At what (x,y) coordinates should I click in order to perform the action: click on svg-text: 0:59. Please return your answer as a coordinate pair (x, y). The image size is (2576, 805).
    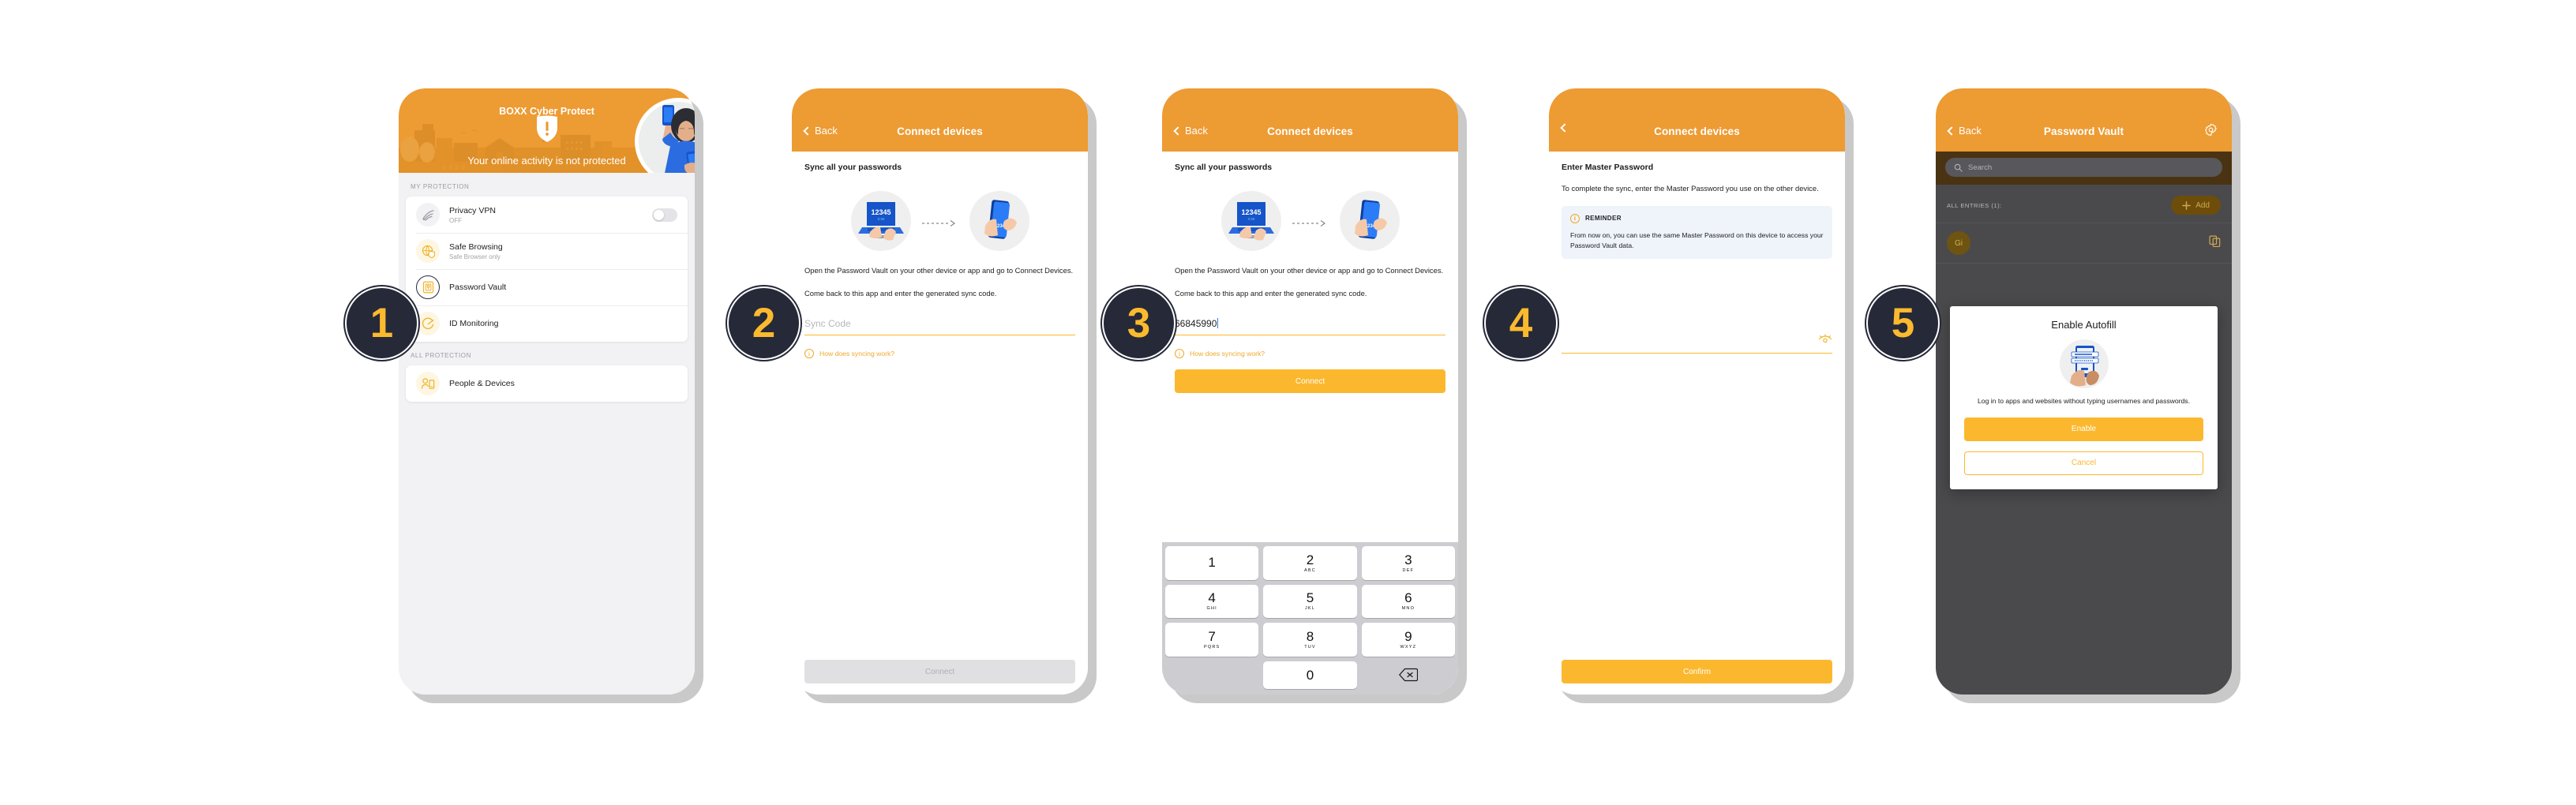
    Looking at the image, I should click on (1250, 219).